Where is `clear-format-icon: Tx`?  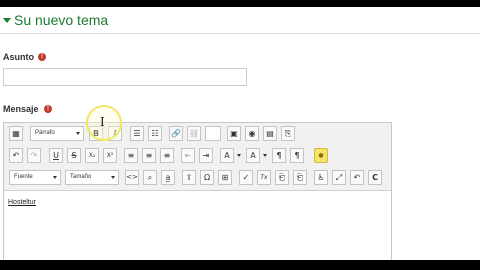 clear-format-icon: Tx is located at coordinates (264, 177).